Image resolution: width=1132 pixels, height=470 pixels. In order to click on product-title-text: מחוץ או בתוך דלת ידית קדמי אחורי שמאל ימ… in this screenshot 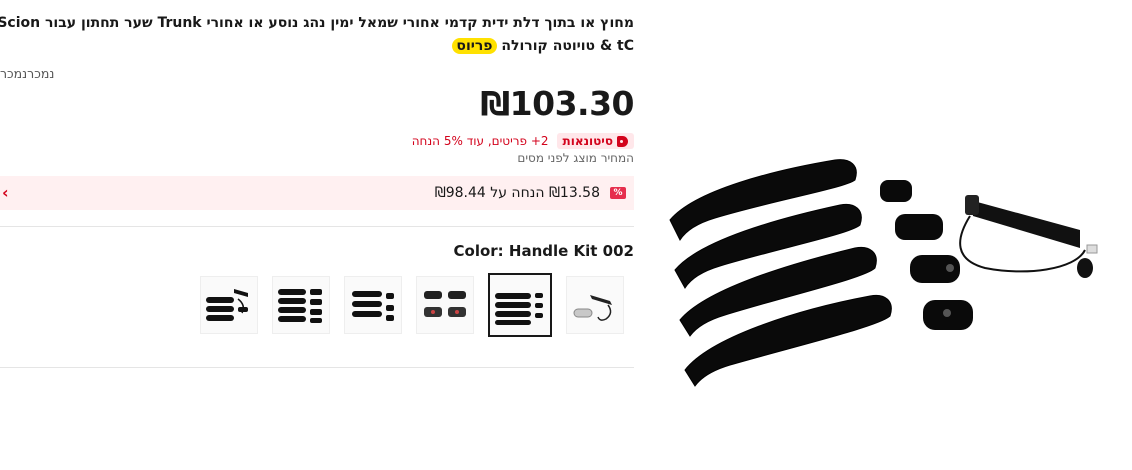, I will do `click(317, 34)`.